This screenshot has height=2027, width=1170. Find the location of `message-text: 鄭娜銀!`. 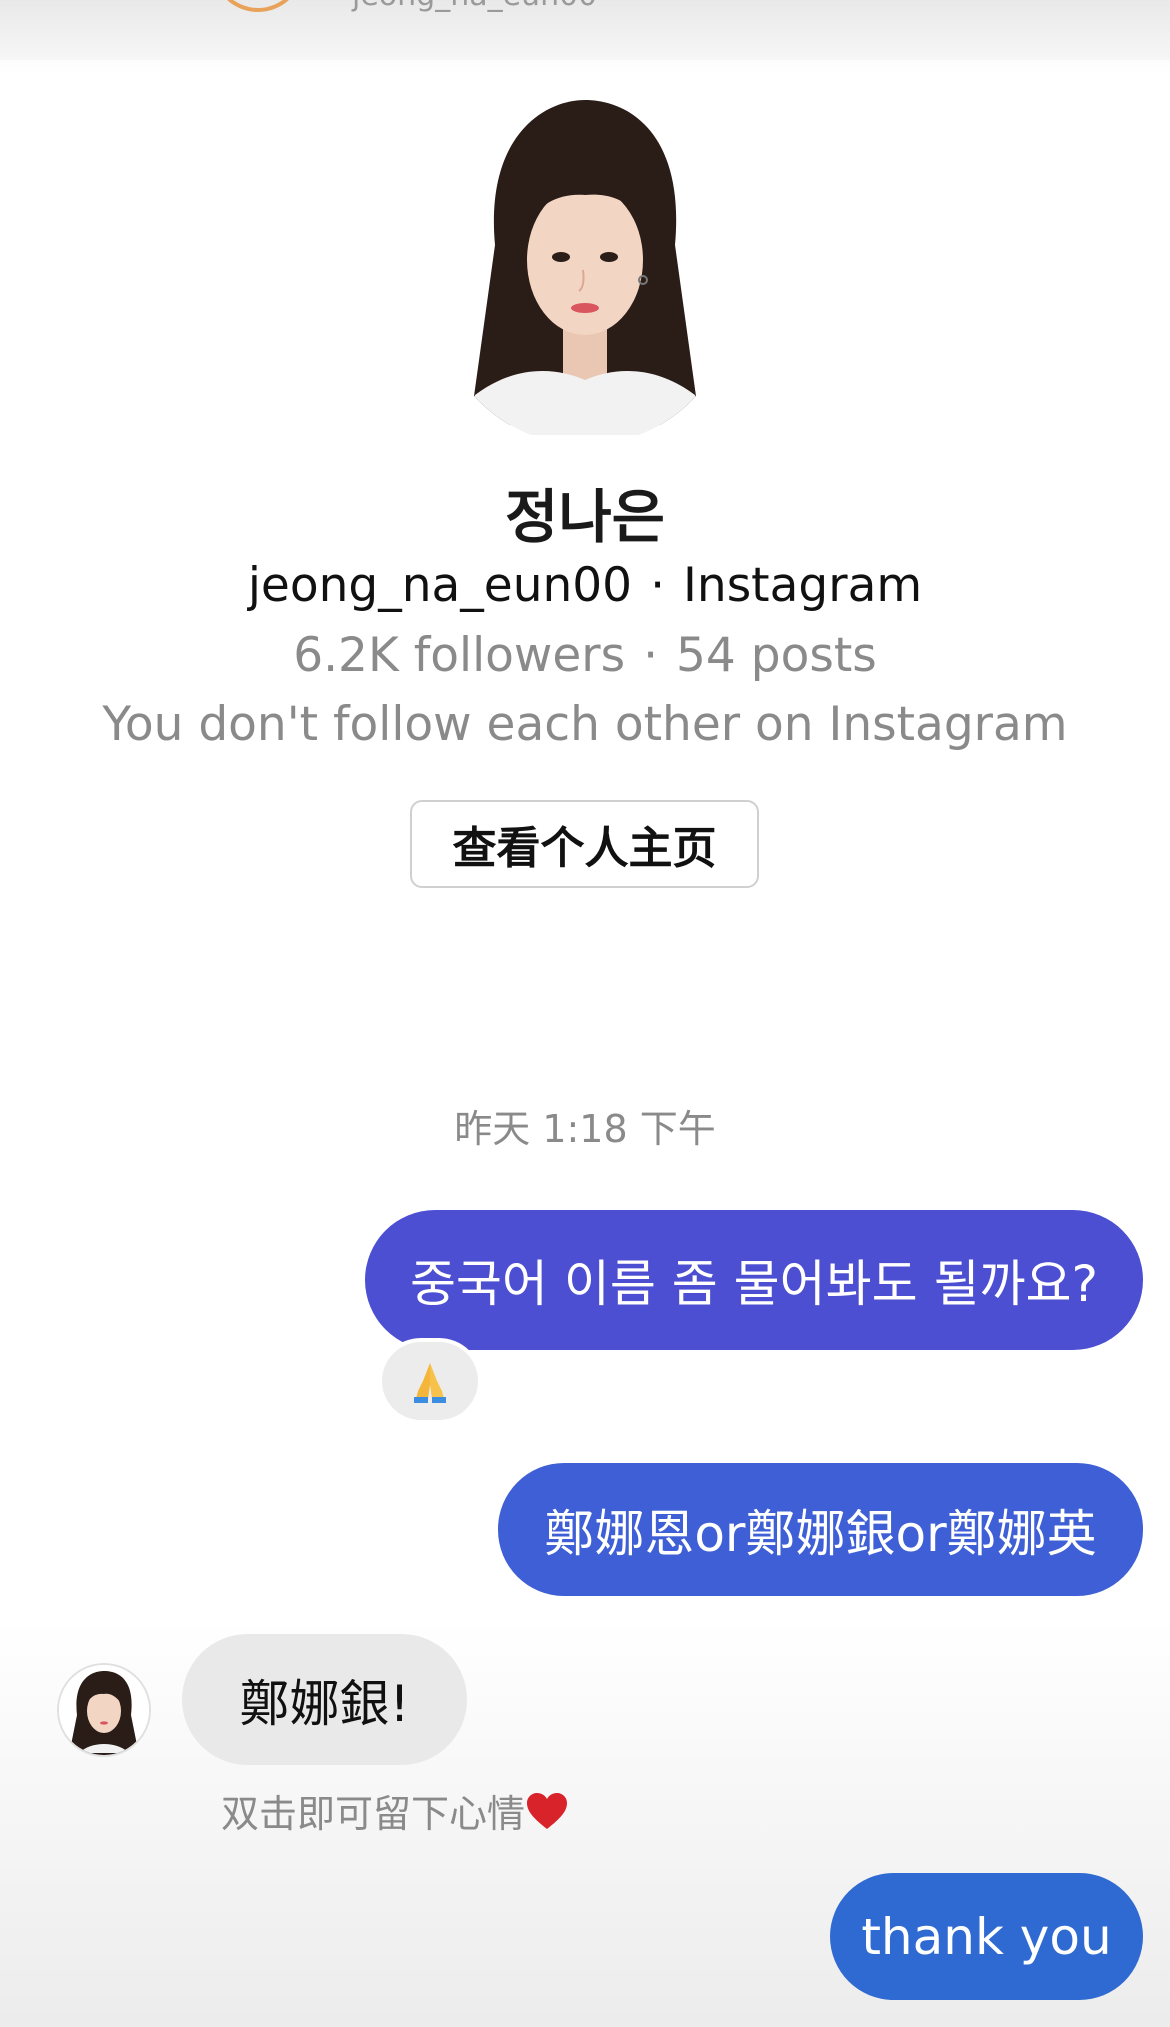

message-text: 鄭娜銀! is located at coordinates (324, 1703).